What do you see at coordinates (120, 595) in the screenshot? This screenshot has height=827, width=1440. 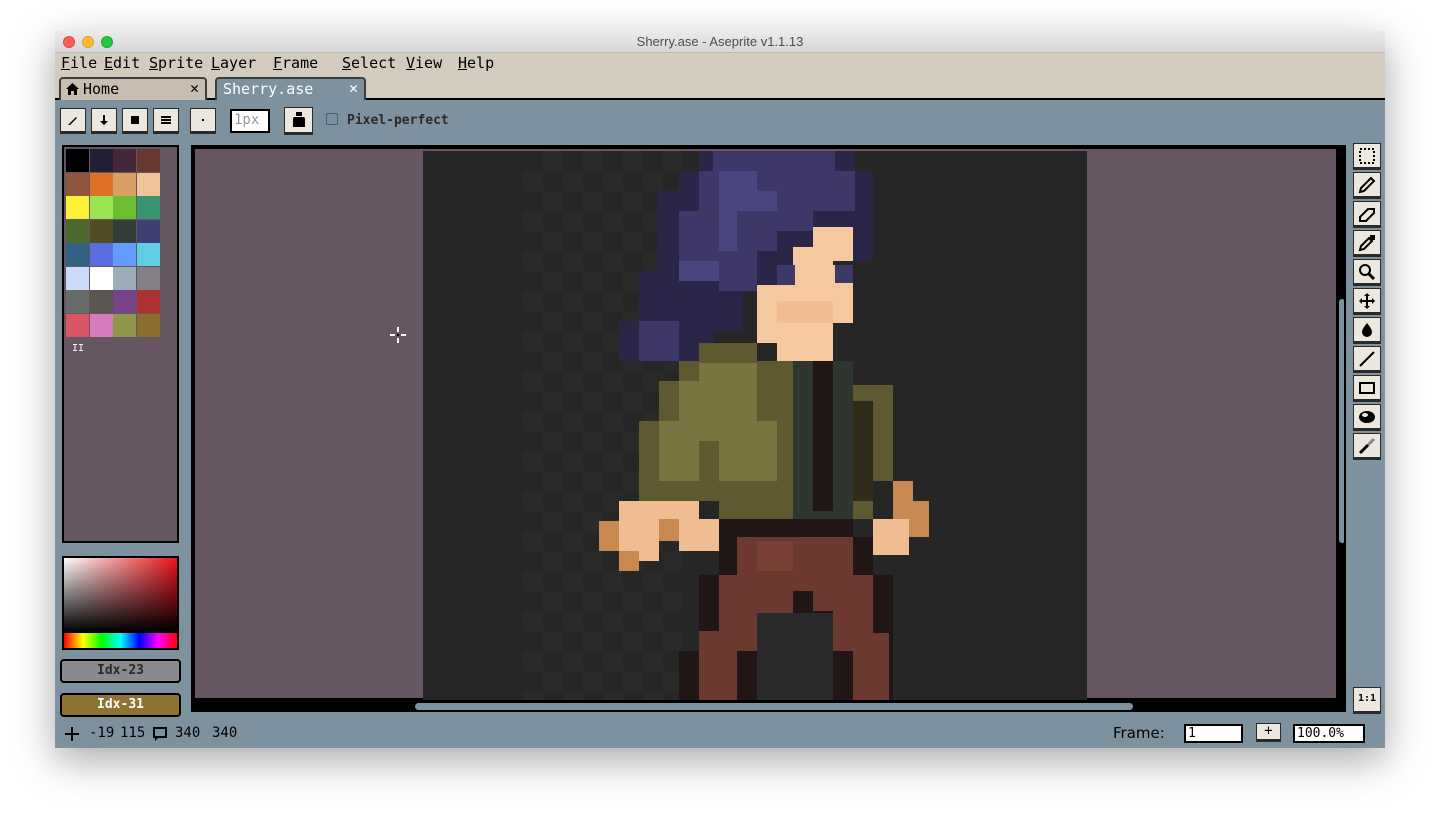 I see `saturation-value-box` at bounding box center [120, 595].